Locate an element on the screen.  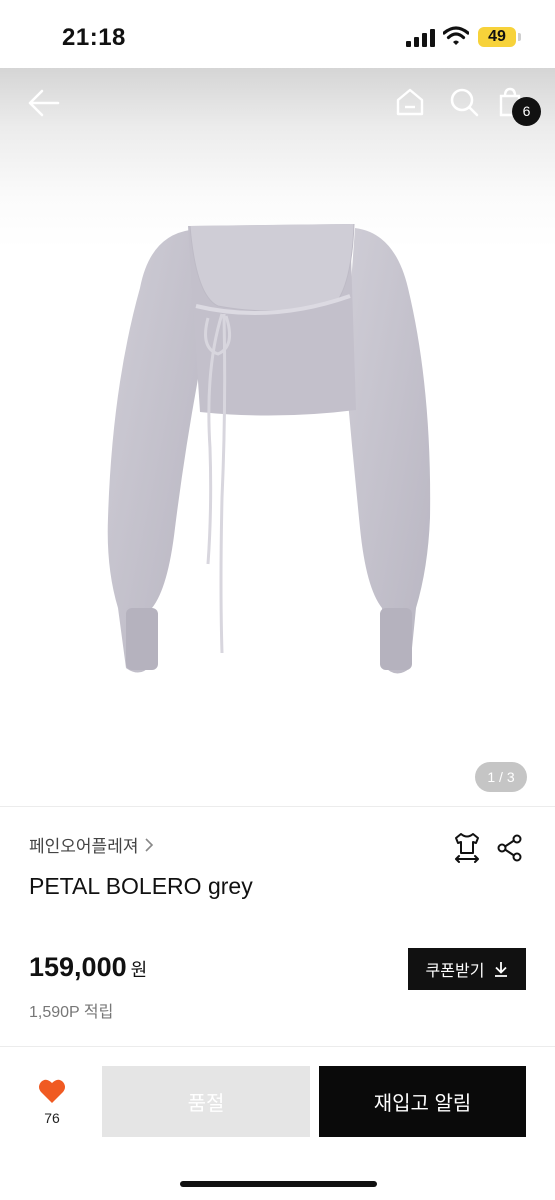
search-icon is located at coordinates (464, 102).